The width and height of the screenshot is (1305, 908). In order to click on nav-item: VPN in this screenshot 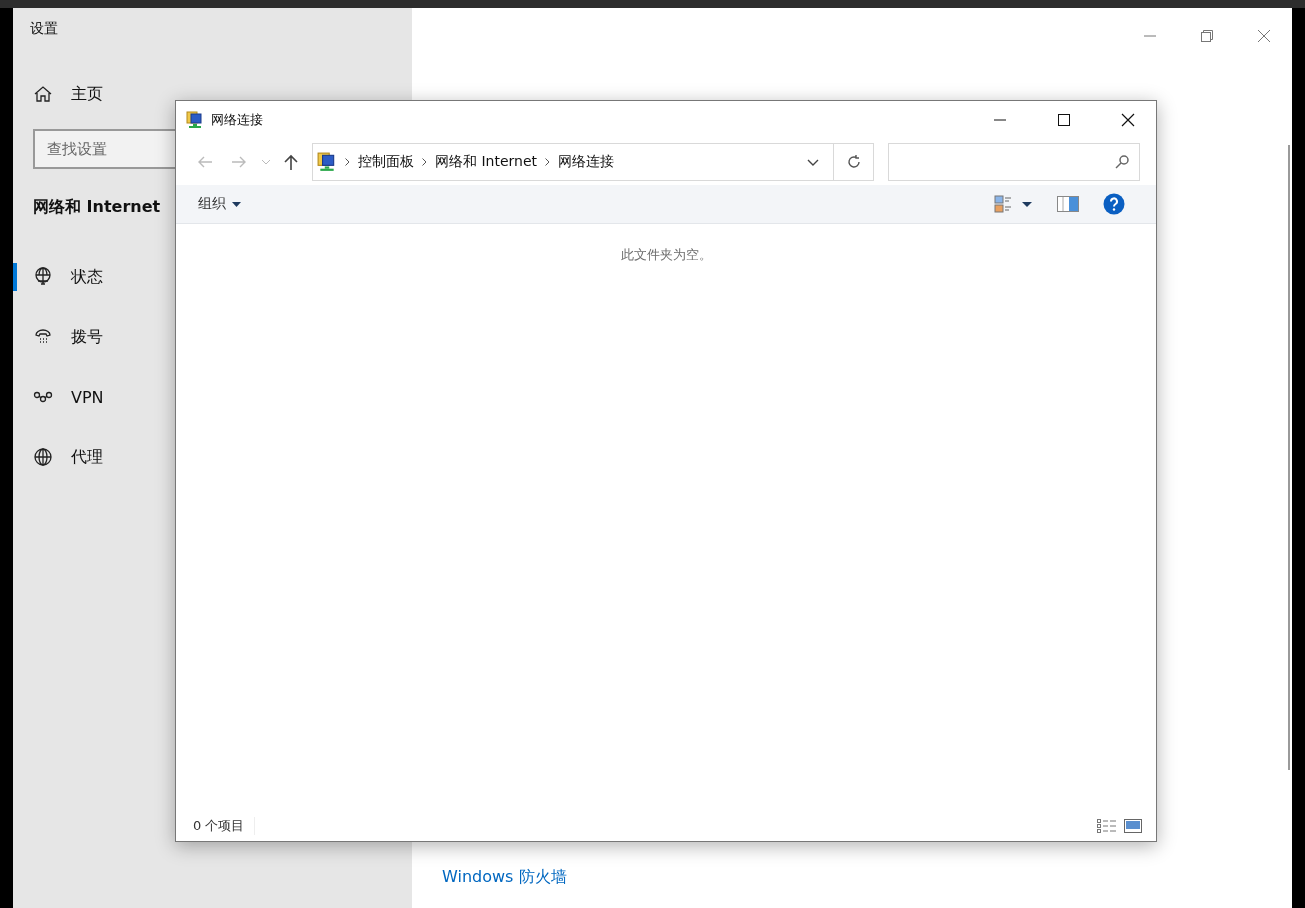, I will do `click(60, 397)`.